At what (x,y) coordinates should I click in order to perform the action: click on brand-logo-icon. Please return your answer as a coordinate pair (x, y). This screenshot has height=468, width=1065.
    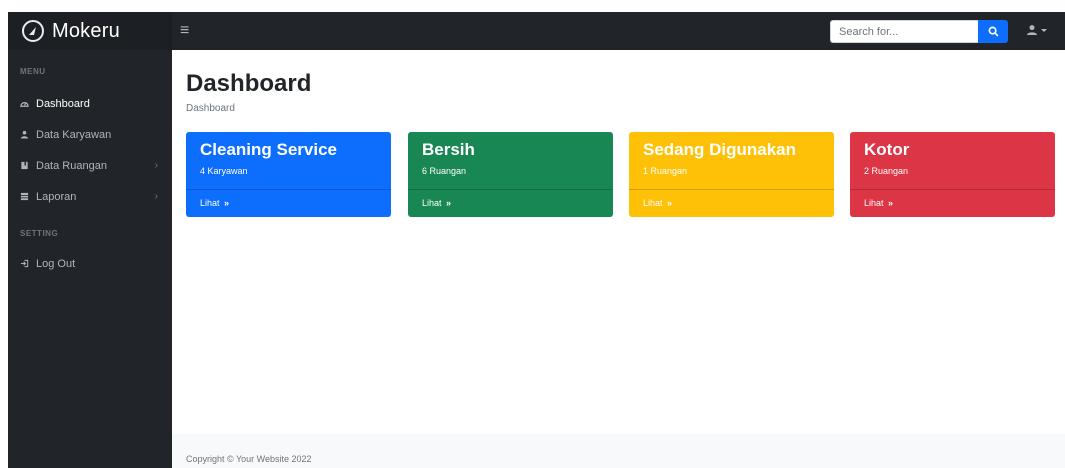
    Looking at the image, I should click on (33, 31).